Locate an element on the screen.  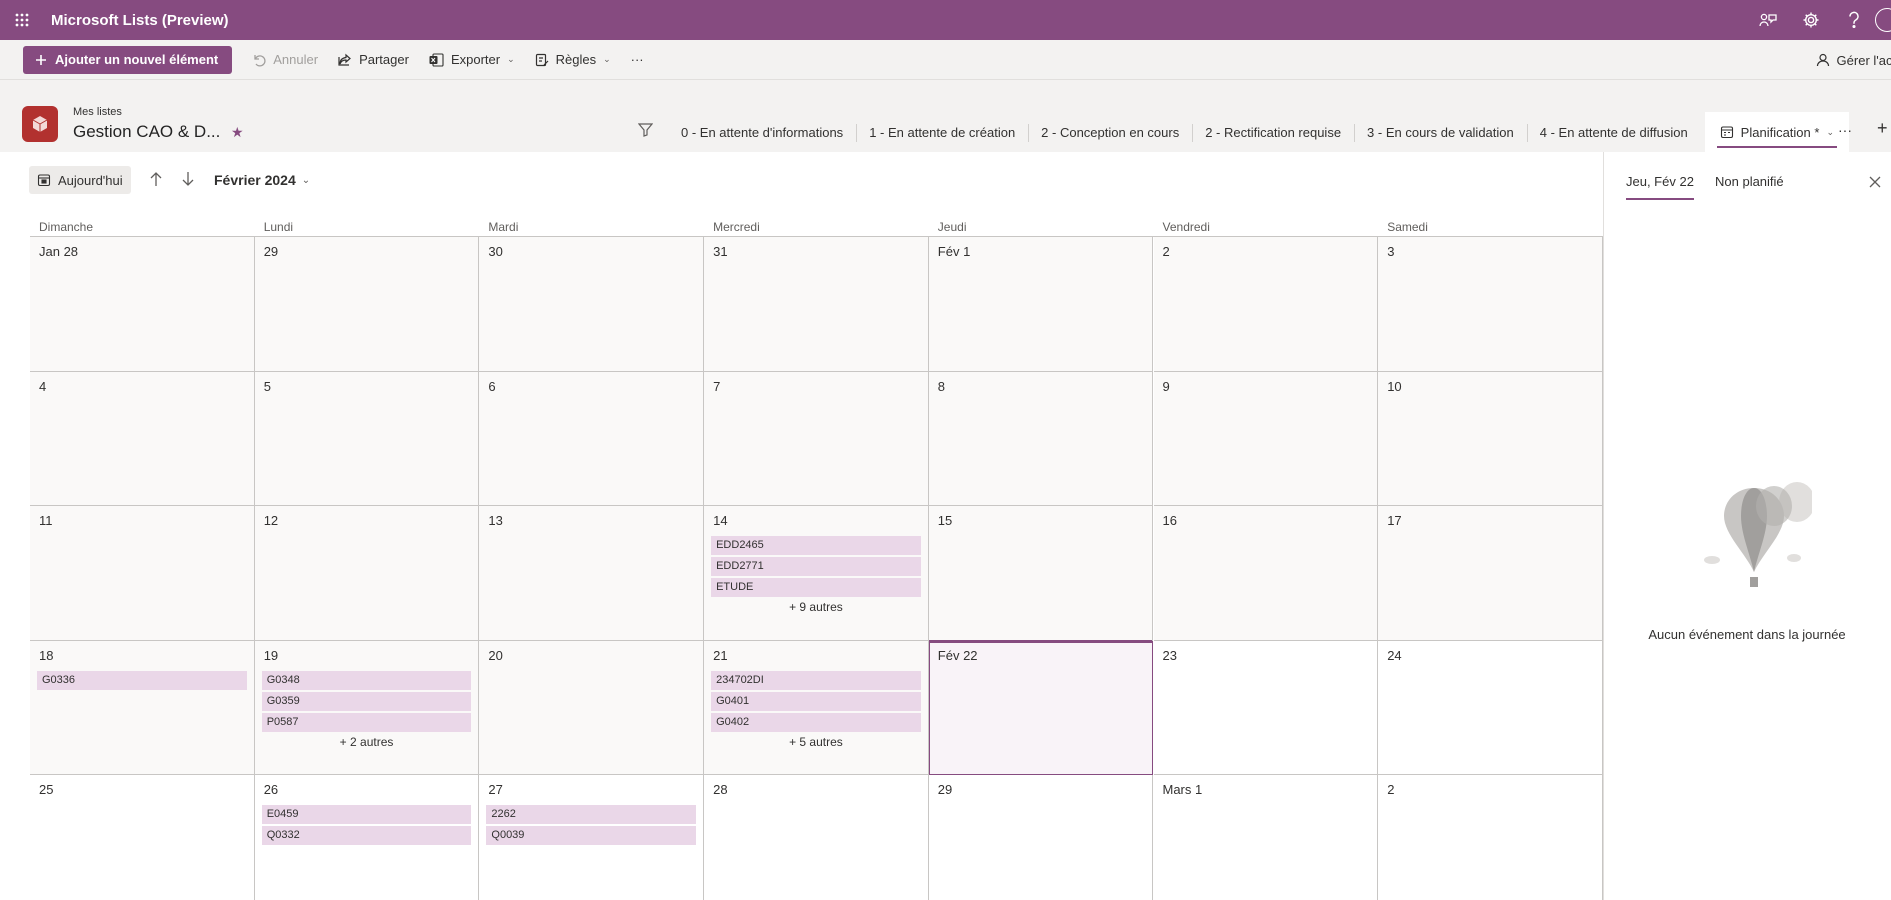
calendar-day: Jan 28 is located at coordinates (142, 304).